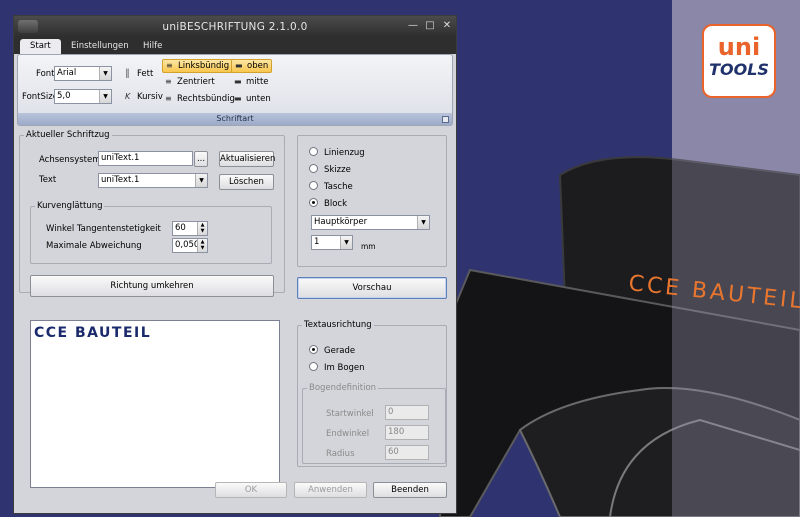  I want to click on align-right-icon: ≡, so click(168, 98).